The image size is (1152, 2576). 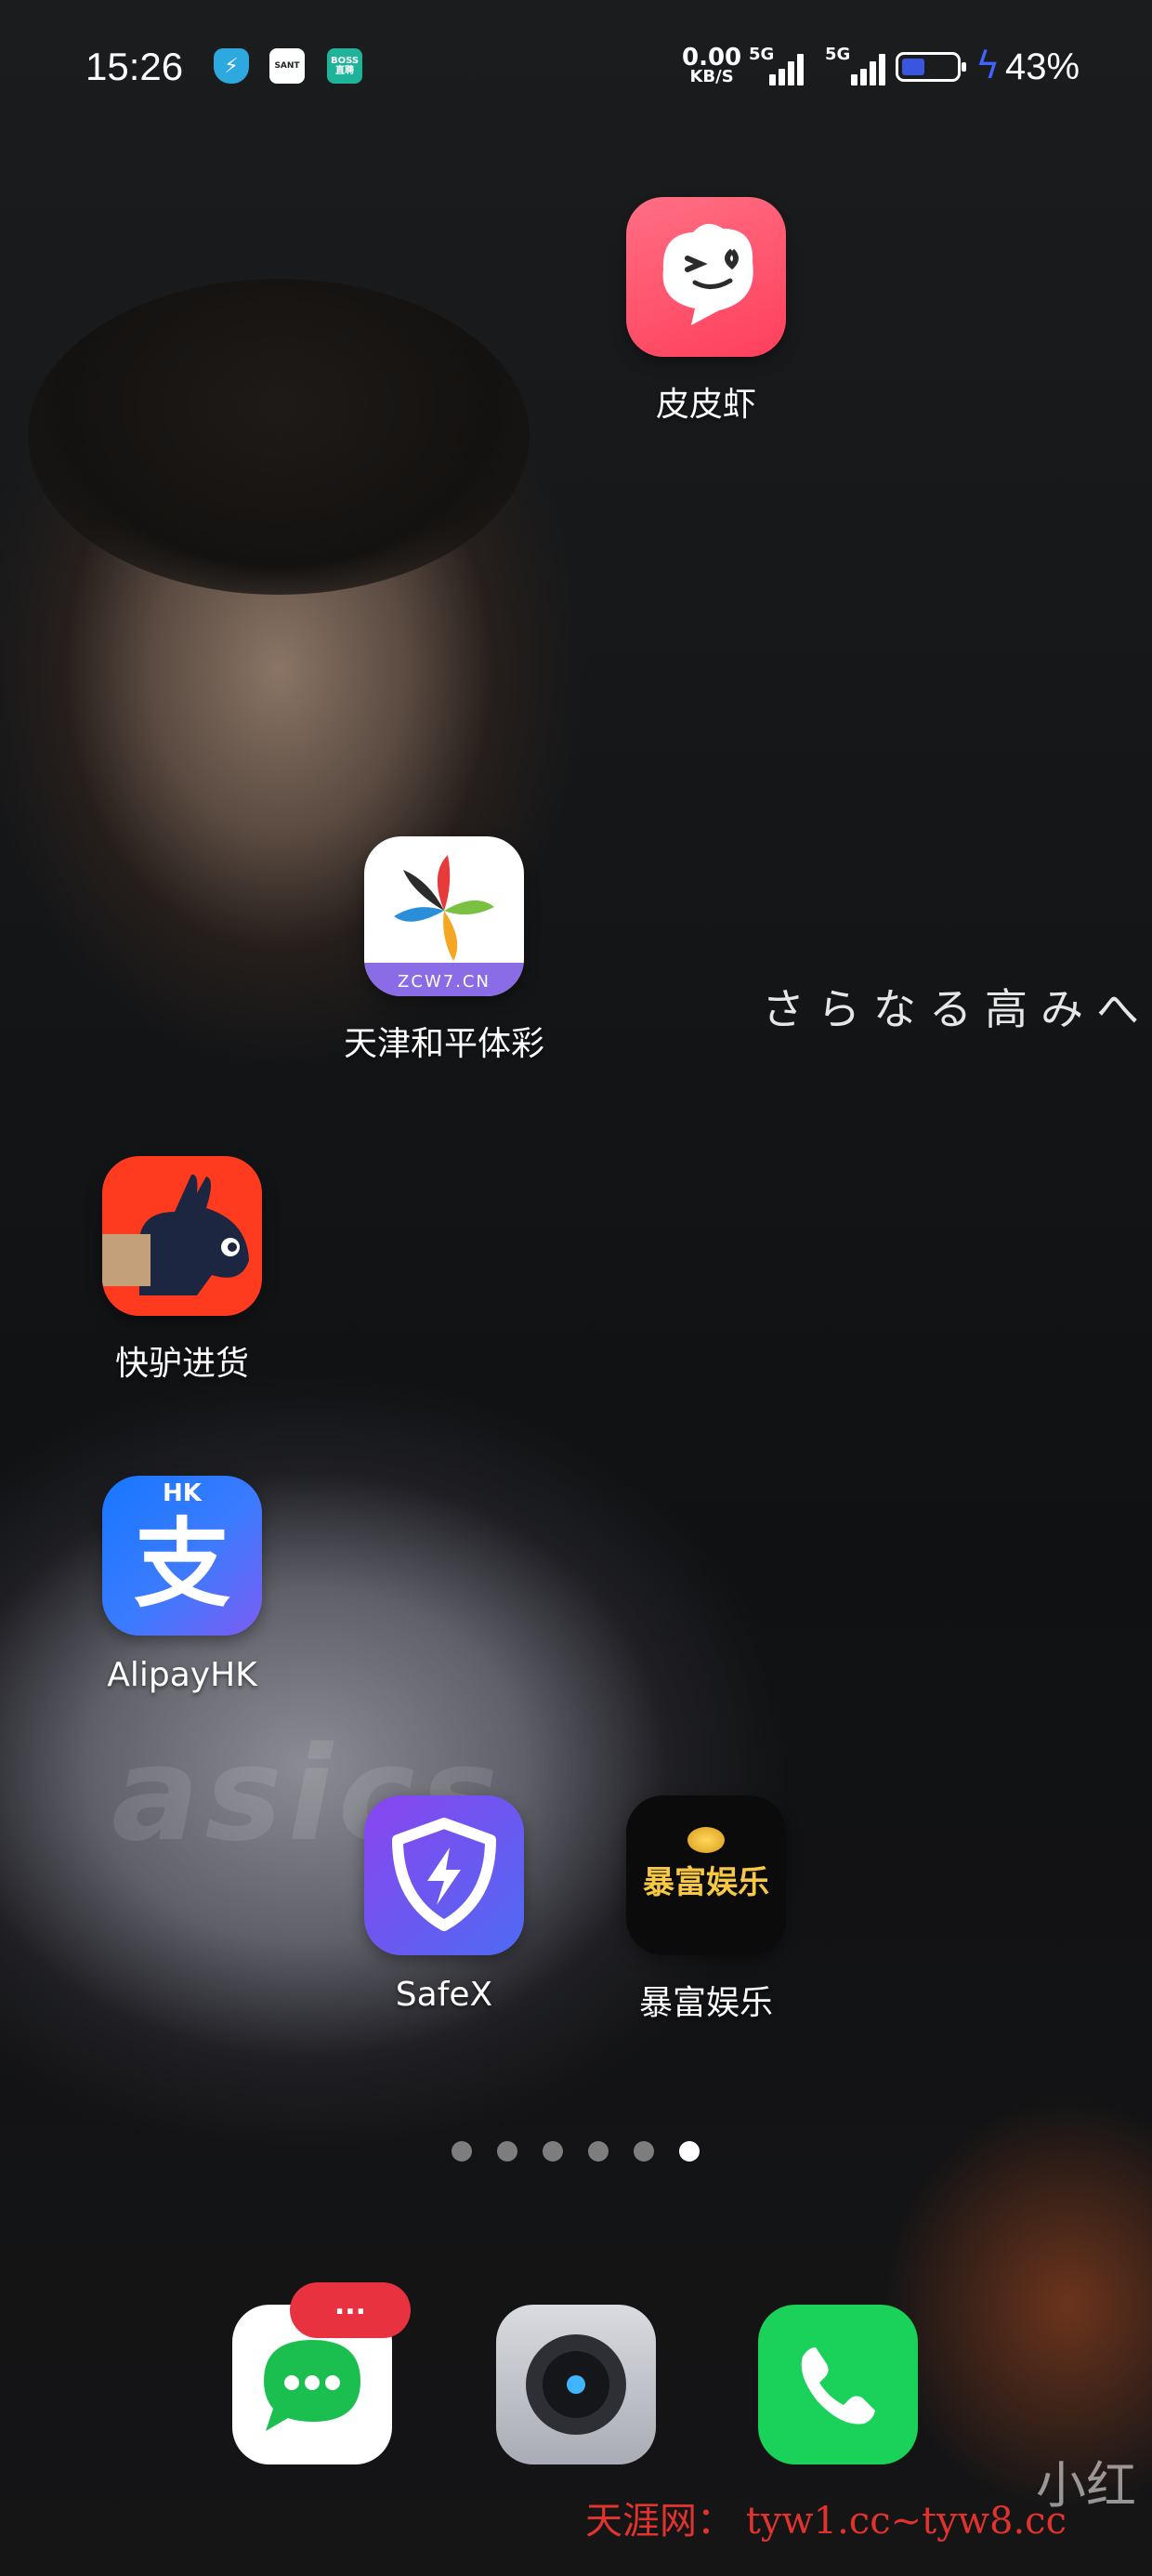 What do you see at coordinates (957, 1009) in the screenshot?
I see `wallpaper-japanese-text: さらなる高みへ` at bounding box center [957, 1009].